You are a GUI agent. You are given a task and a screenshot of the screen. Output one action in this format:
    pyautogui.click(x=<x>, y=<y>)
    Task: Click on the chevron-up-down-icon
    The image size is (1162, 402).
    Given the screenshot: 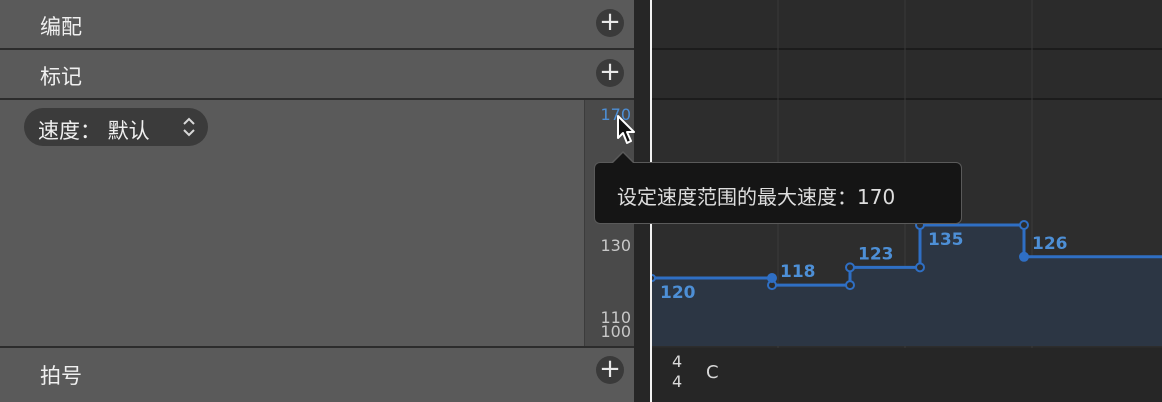 What is the action you would take?
    pyautogui.click(x=189, y=127)
    